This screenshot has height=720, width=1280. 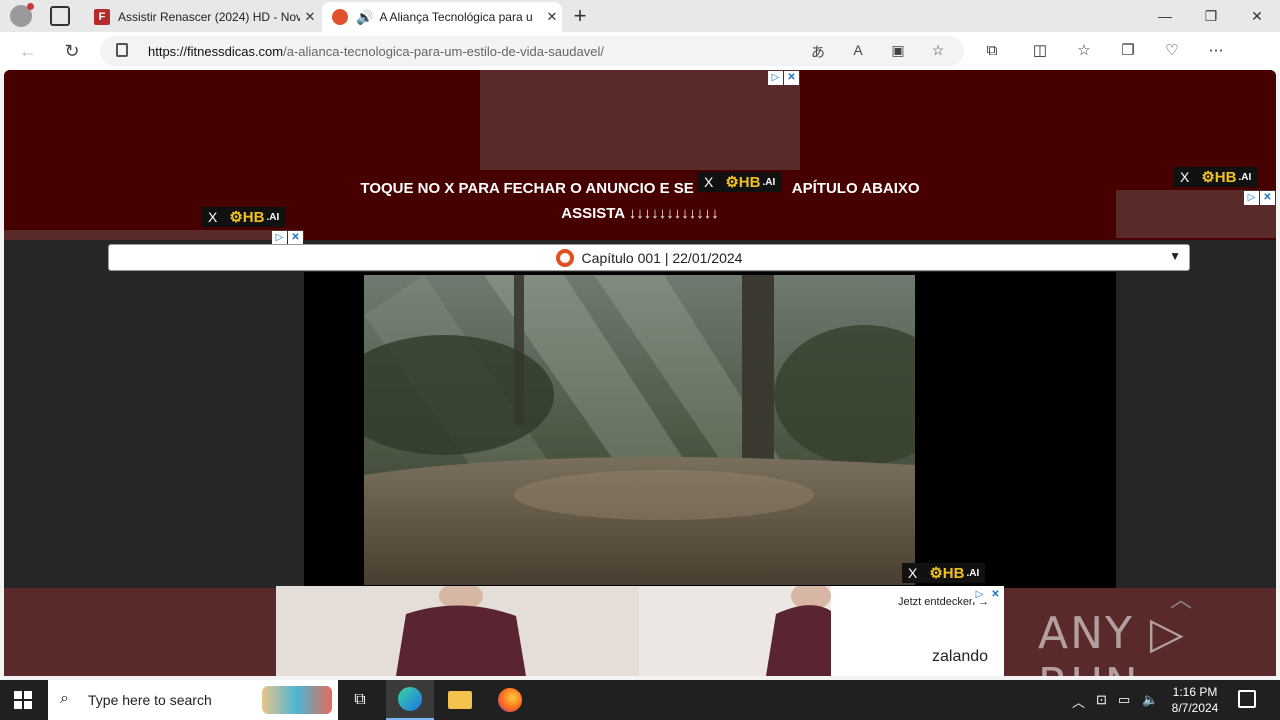 What do you see at coordinates (960, 656) in the screenshot?
I see `zalando-logo: zalando` at bounding box center [960, 656].